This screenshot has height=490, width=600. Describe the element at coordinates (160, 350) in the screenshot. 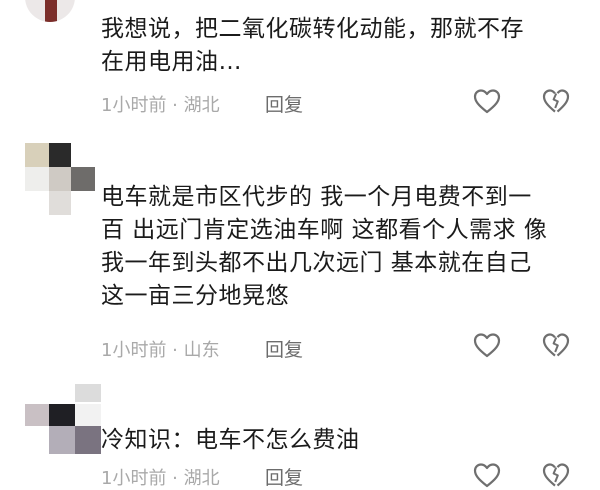

I see `comment-meta: 1小时前 · 山东` at that location.